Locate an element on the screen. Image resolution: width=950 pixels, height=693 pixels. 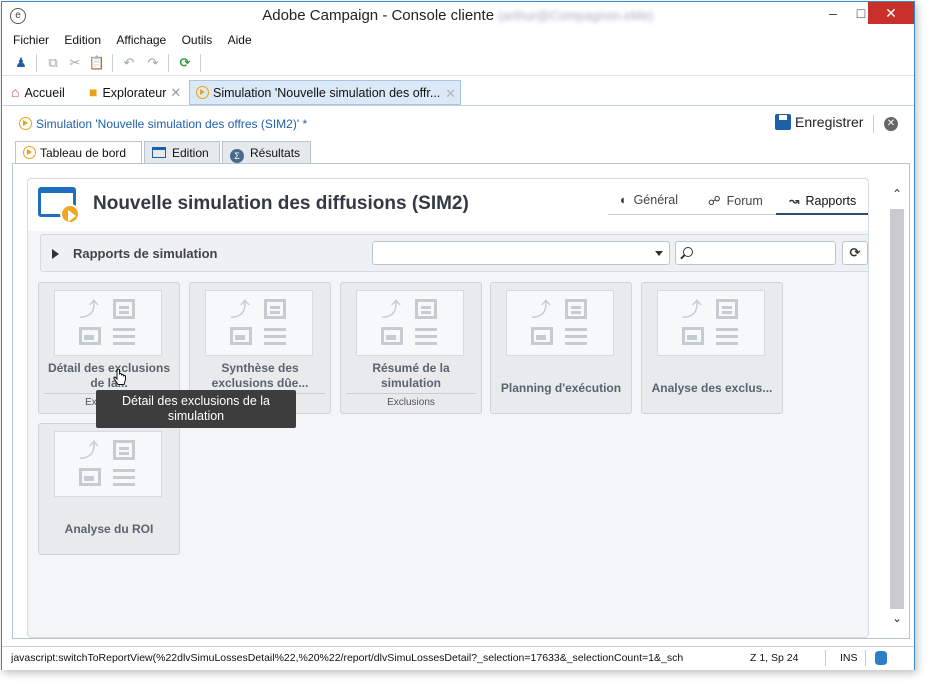
delivery-simulation-icon is located at coordinates (60, 207).